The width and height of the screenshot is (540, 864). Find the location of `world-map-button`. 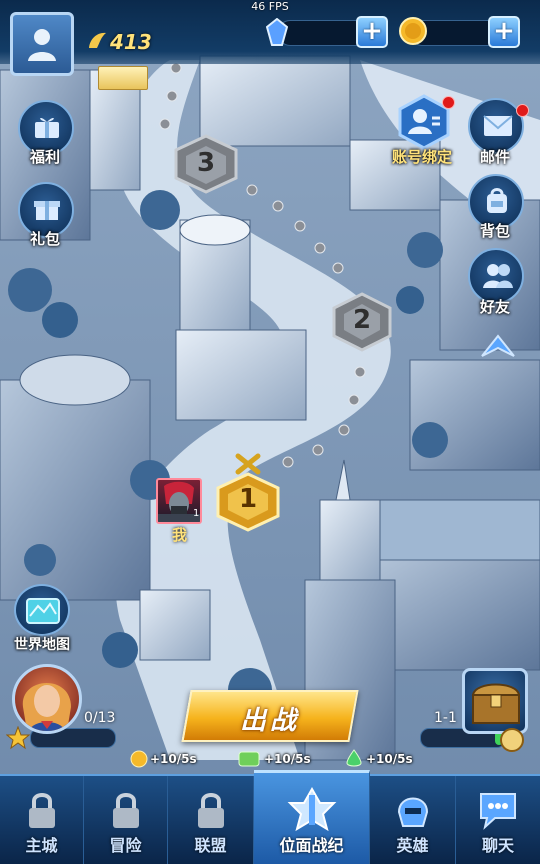

world-map-button is located at coordinates (42, 610).